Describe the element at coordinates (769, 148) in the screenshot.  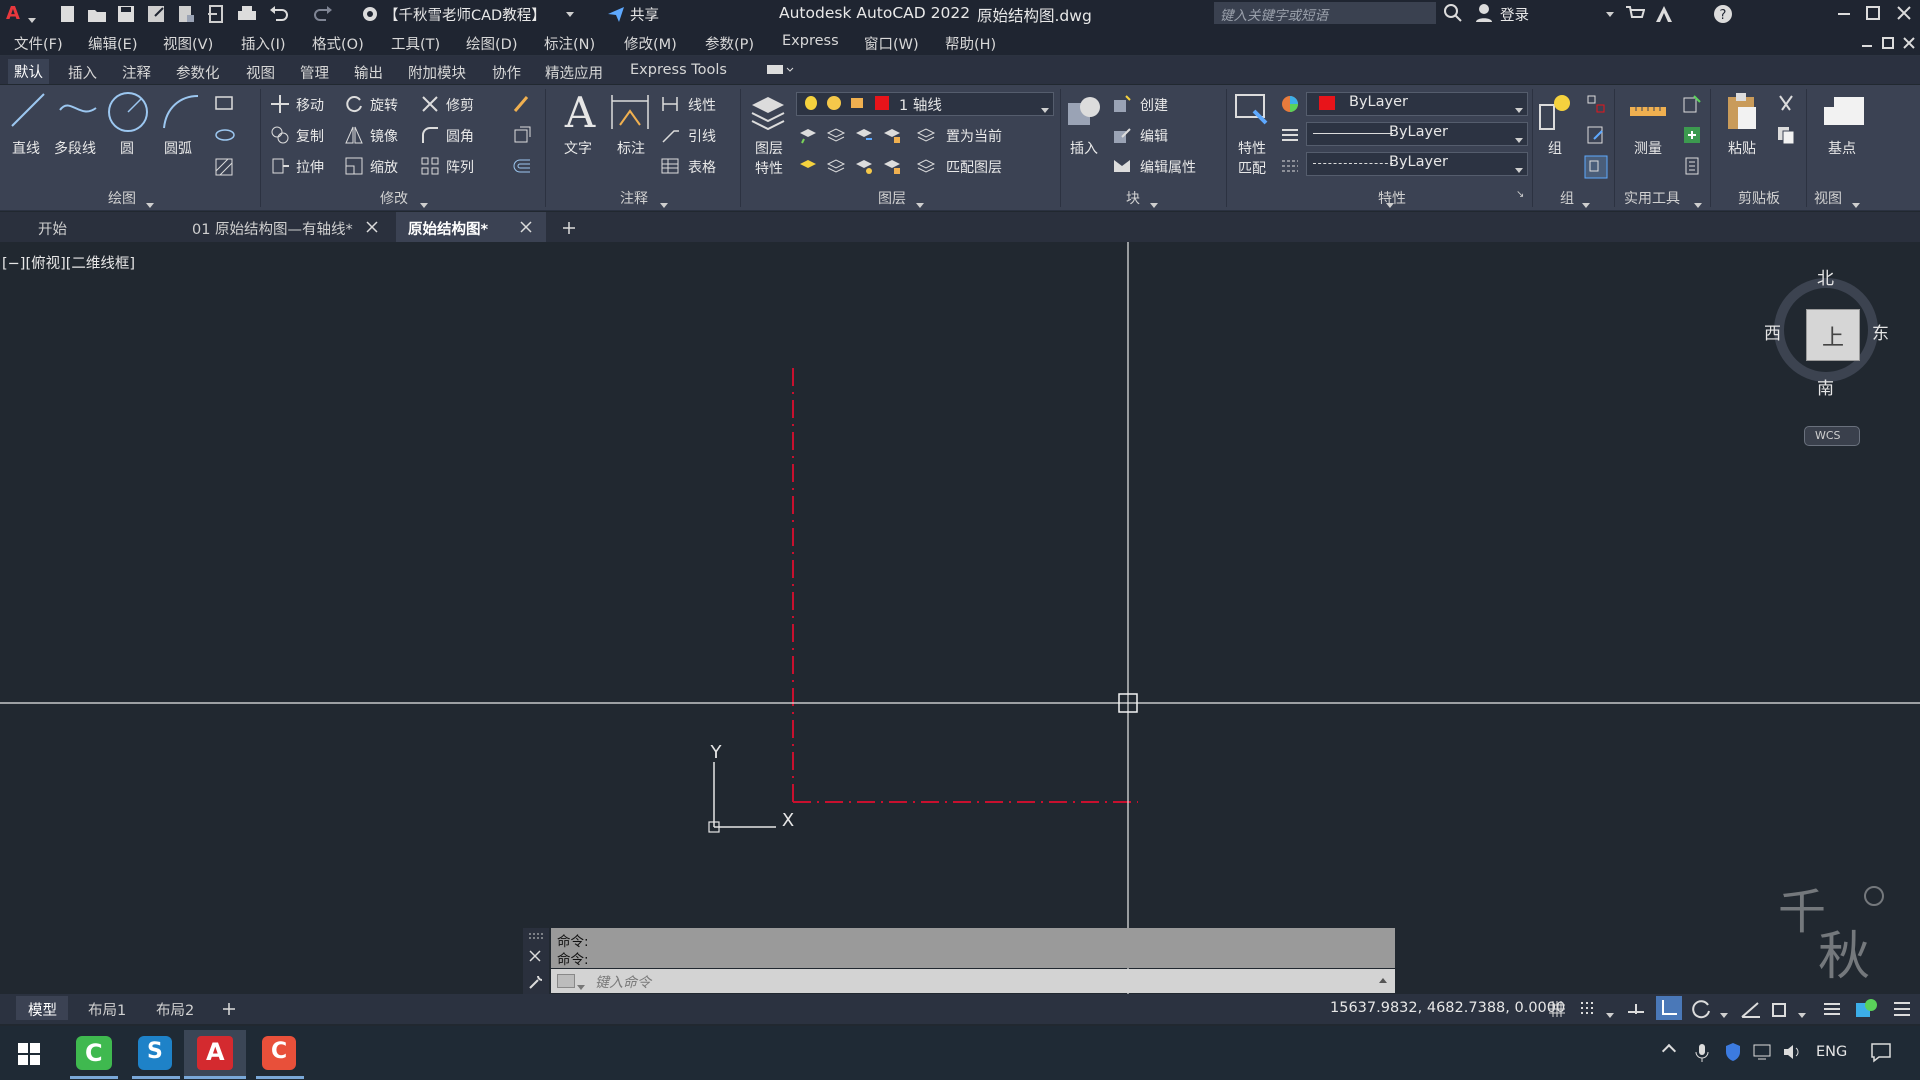
I see `layer-properties-button: 图层` at that location.